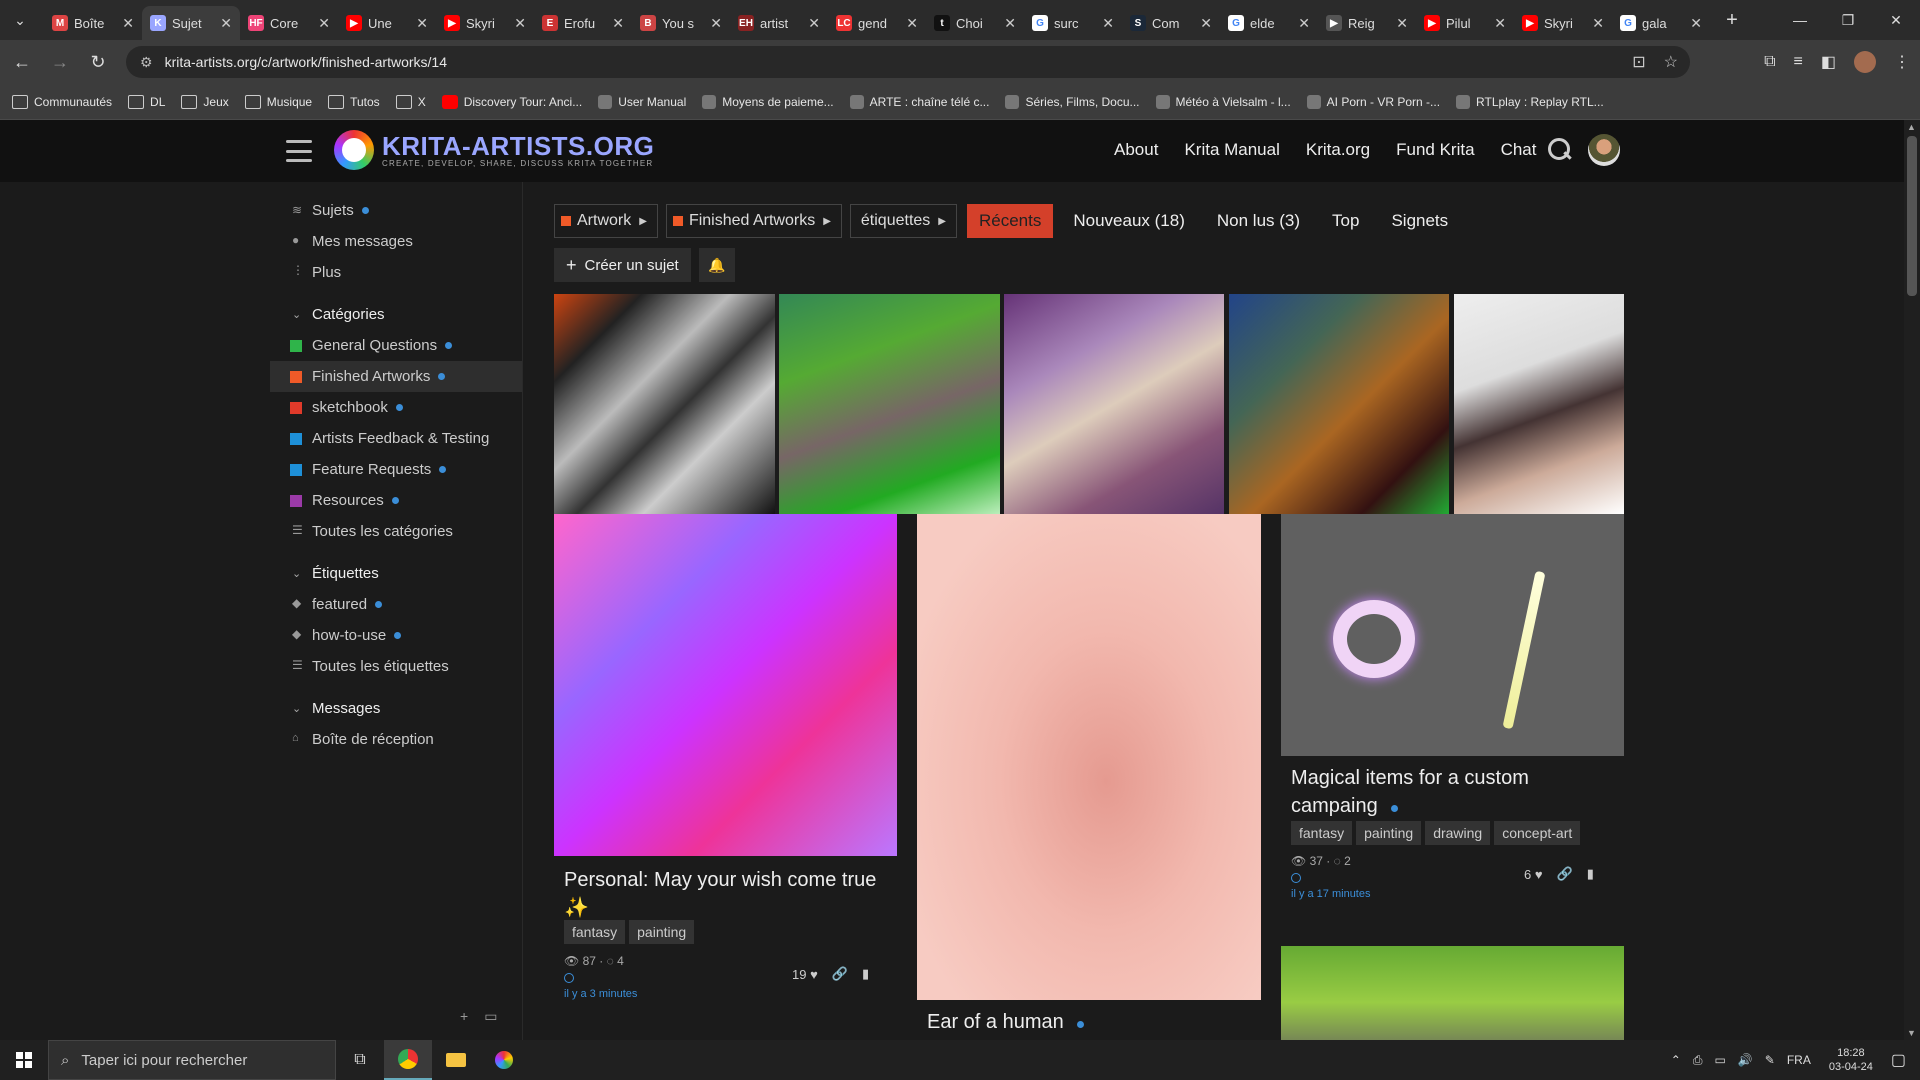  What do you see at coordinates (1851, 1060) in the screenshot?
I see `taskbar-clock: 18:28 03-04-24` at bounding box center [1851, 1060].